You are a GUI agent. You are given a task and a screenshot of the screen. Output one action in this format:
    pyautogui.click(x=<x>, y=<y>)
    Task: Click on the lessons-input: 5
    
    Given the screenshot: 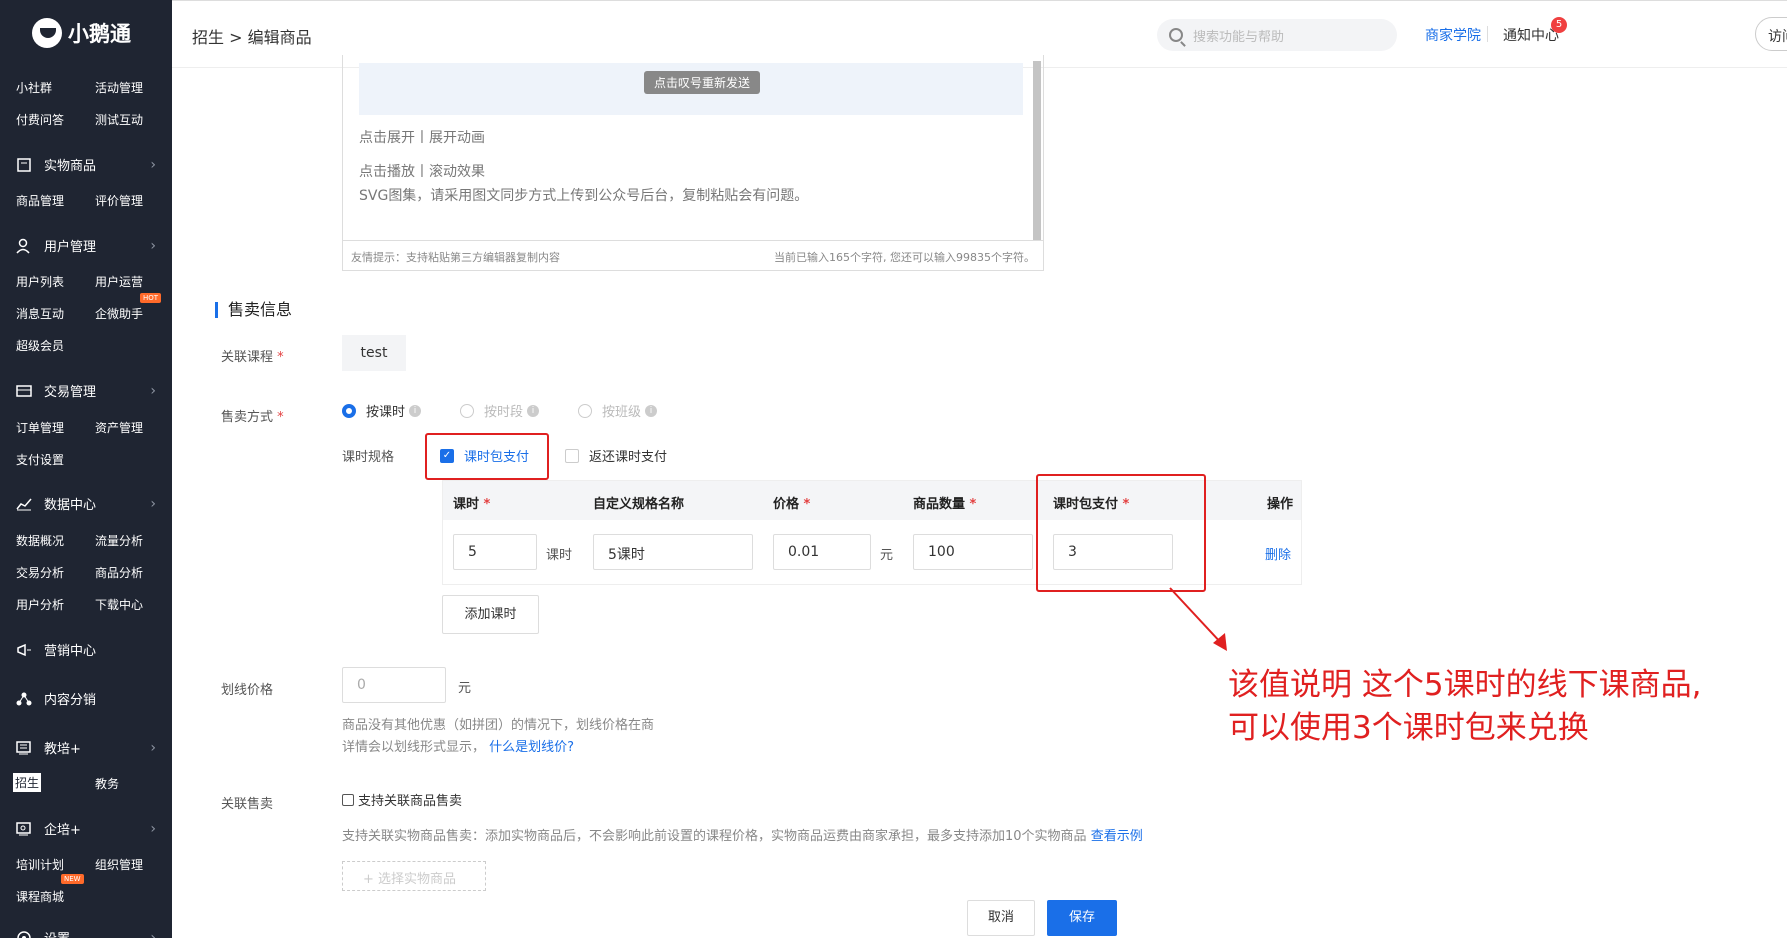 What is the action you would take?
    pyautogui.click(x=495, y=552)
    